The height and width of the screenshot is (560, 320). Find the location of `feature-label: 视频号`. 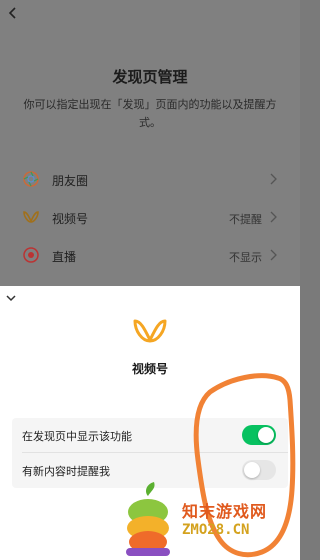

feature-label: 视频号 is located at coordinates (70, 219).